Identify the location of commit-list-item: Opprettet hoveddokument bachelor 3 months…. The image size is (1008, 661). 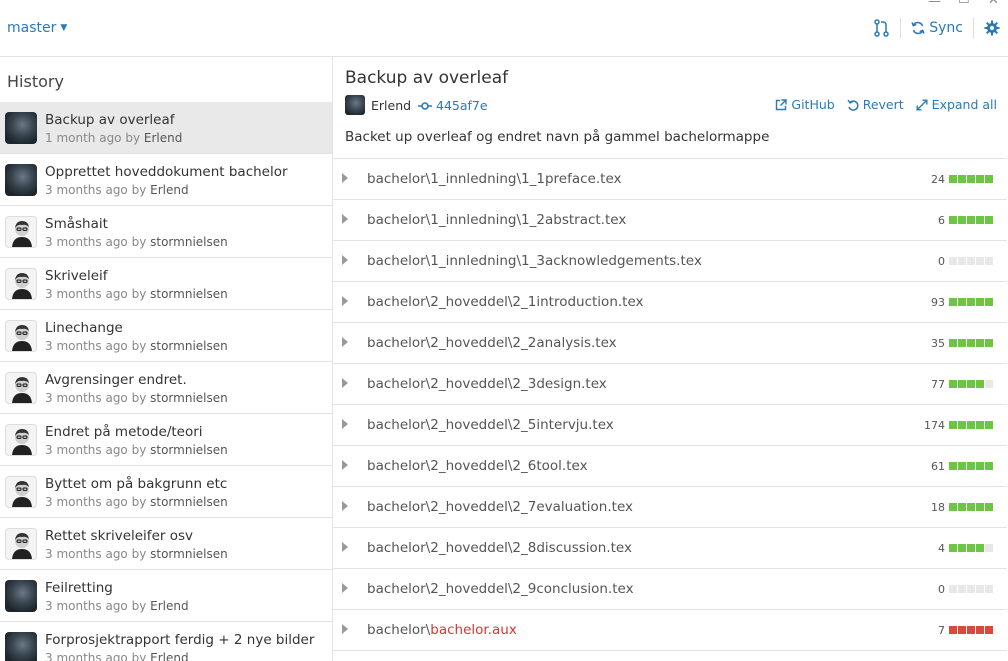
(166, 180).